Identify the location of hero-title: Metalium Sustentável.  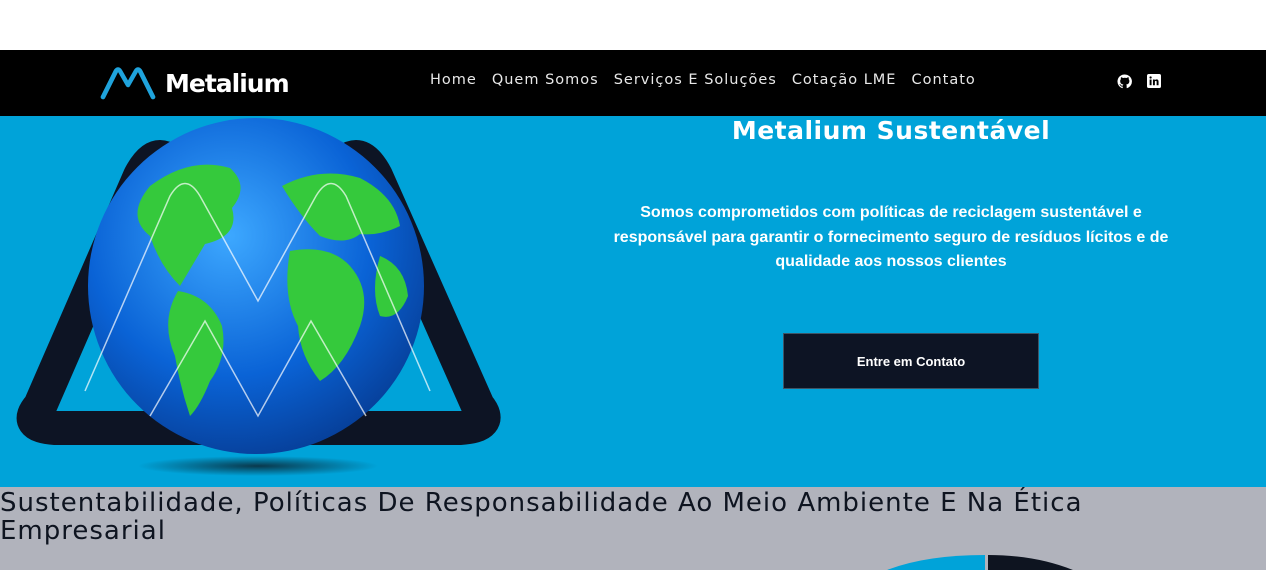
(891, 130).